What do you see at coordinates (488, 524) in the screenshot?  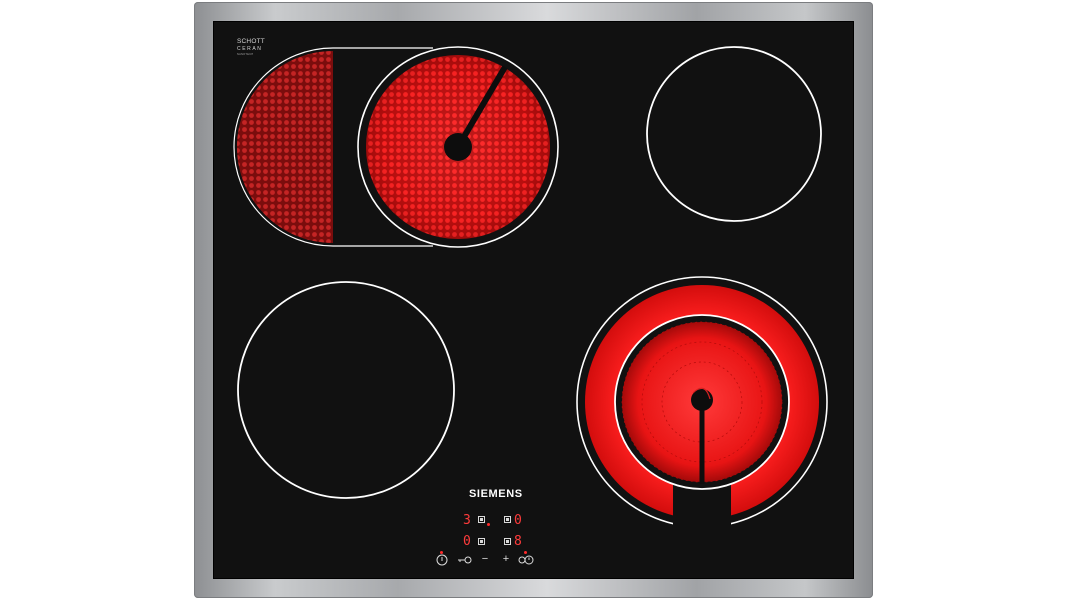 I see `indicator-led` at bounding box center [488, 524].